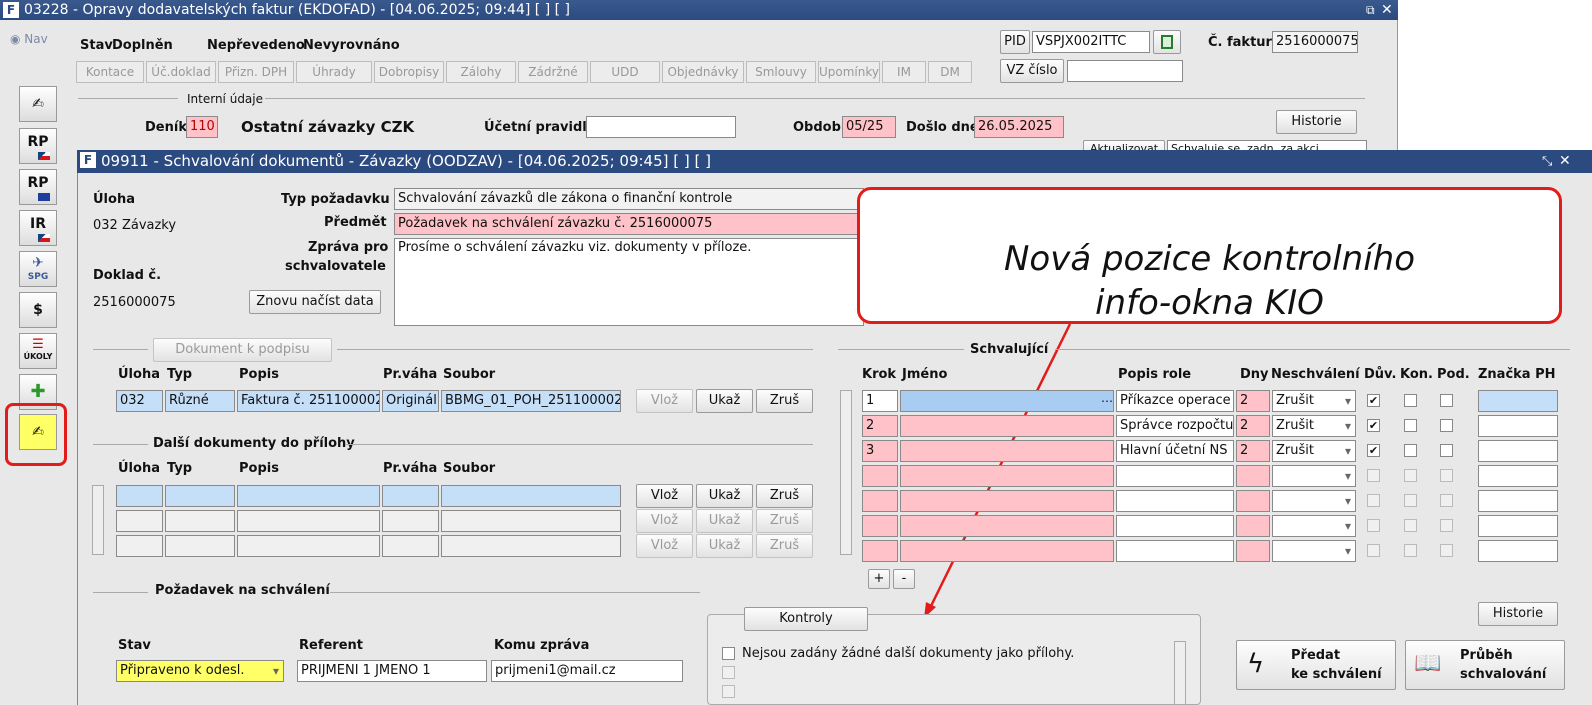 The width and height of the screenshot is (1592, 705). Describe the element at coordinates (392, 671) in the screenshot. I see `referent-field: PRIJMENI 1 JMENO 1` at that location.